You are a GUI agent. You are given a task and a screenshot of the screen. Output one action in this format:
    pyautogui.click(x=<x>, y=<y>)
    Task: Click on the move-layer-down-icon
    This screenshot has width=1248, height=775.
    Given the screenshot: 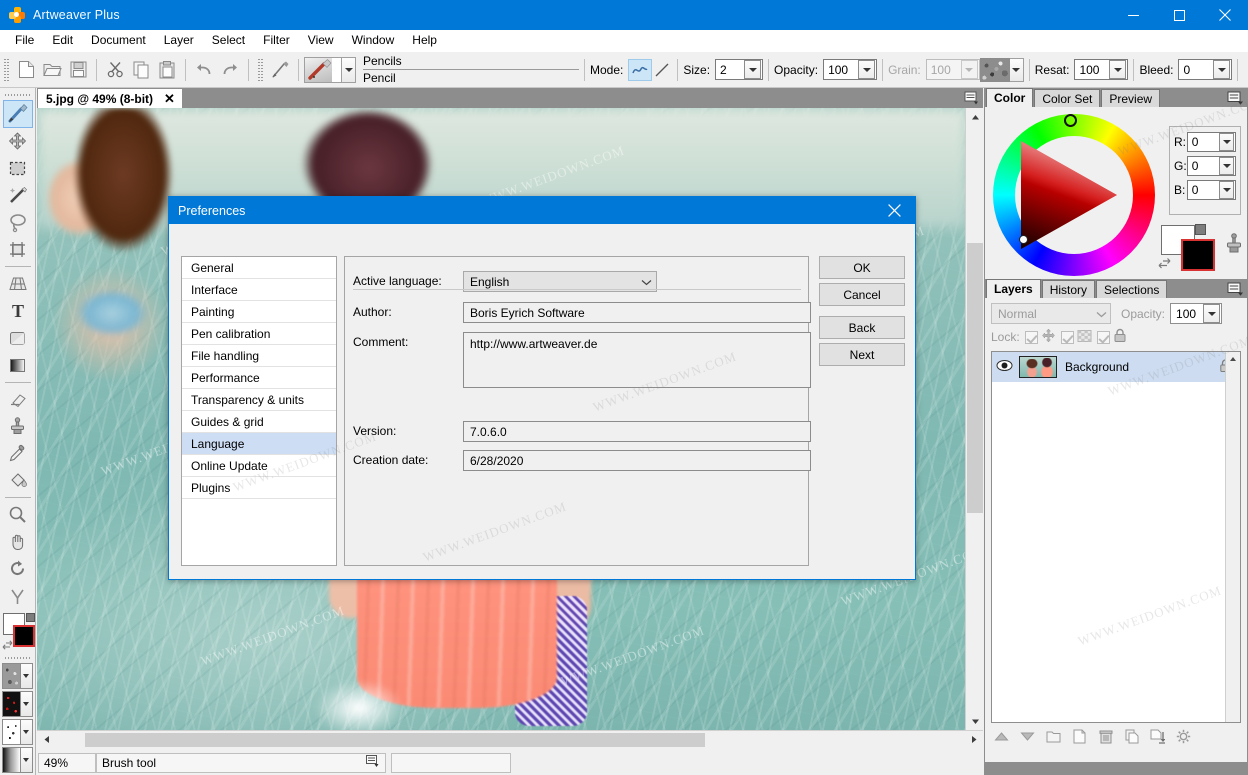 What is the action you would take?
    pyautogui.click(x=1027, y=736)
    